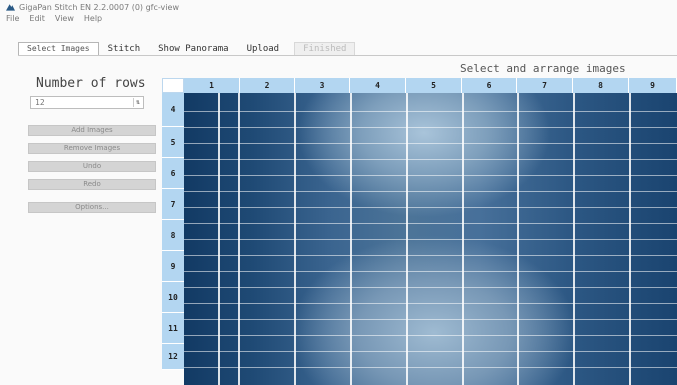  What do you see at coordinates (489, 85) in the screenshot?
I see `column-header: 6` at bounding box center [489, 85].